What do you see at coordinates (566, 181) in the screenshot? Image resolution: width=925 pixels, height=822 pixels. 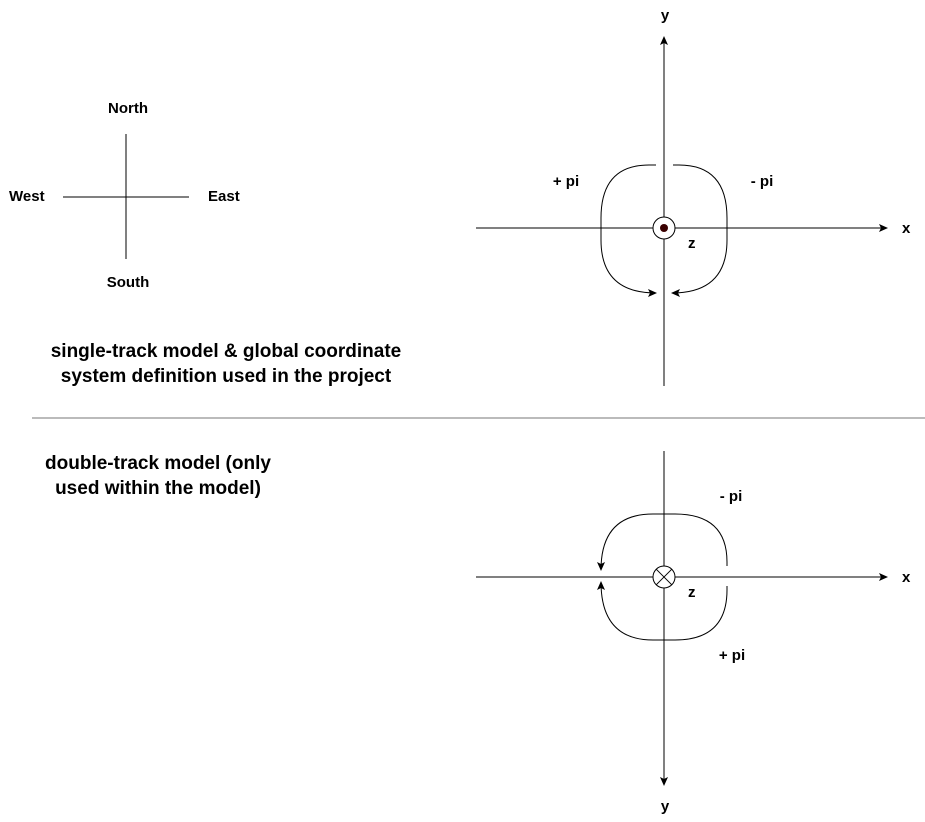 I see `single-track-plus-pi-label: + pi` at bounding box center [566, 181].